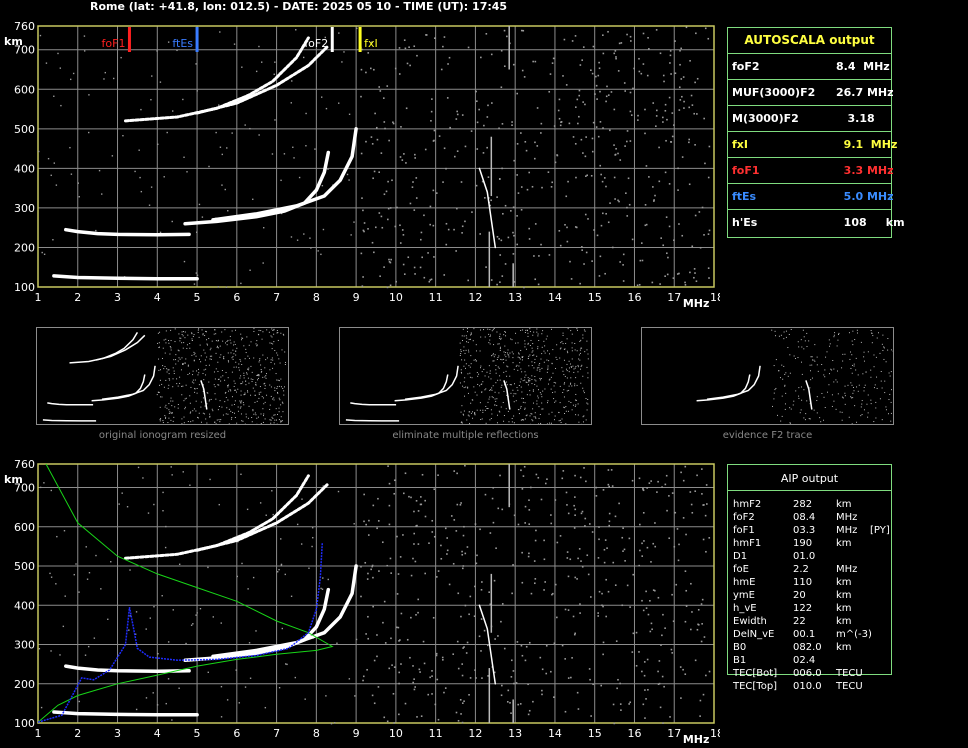 Image resolution: width=968 pixels, height=748 pixels. I want to click on aip-value: 082.0, so click(807, 647).